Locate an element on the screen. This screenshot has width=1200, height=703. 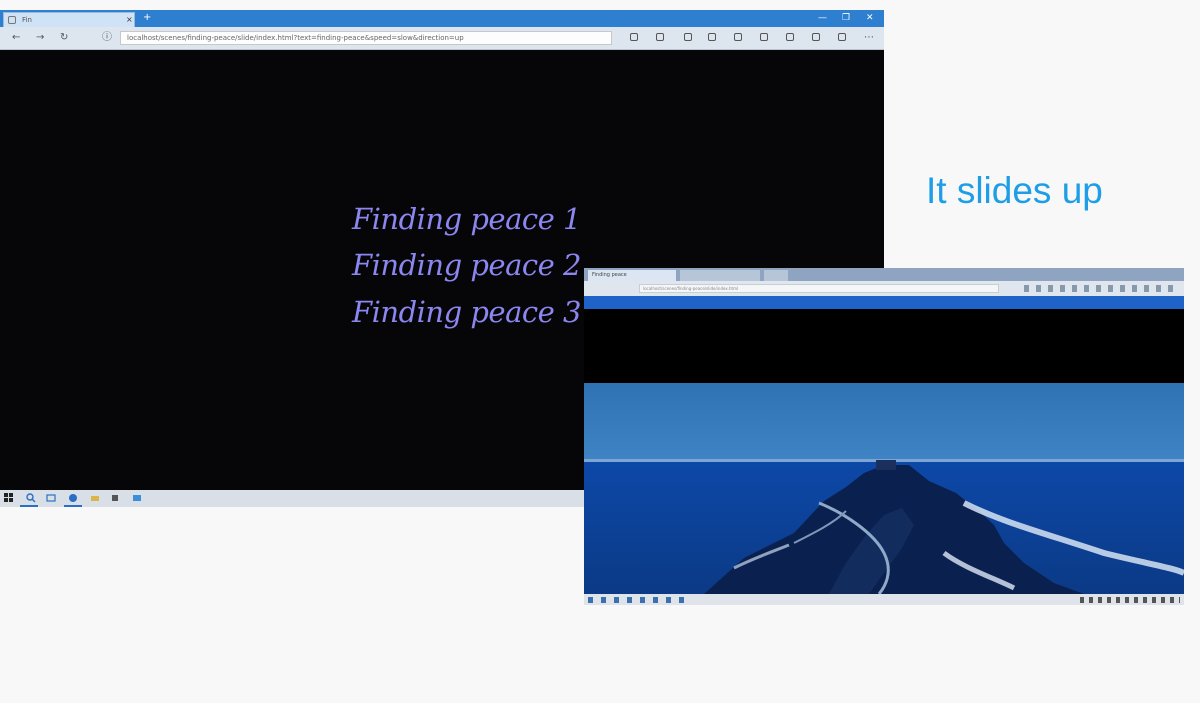
browser-tab: Finding peace is located at coordinates (632, 275).